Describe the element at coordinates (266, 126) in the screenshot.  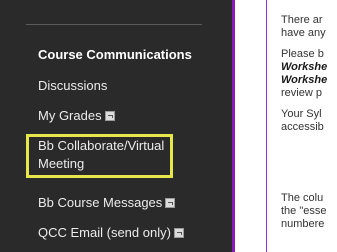
I see `content-border` at that location.